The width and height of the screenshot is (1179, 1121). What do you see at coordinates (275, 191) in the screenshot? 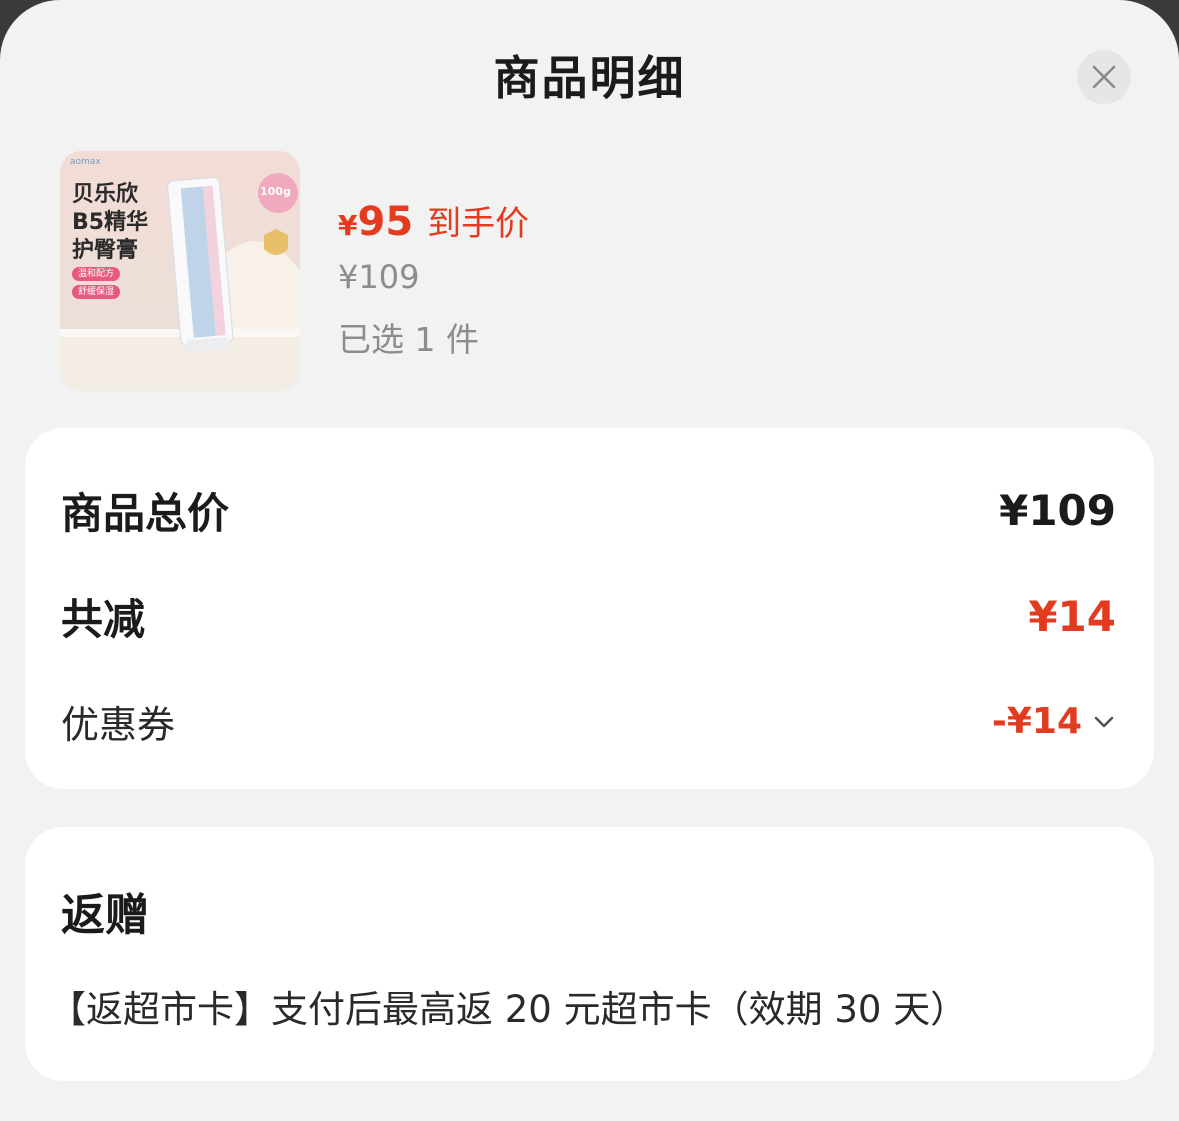
I see `thumb-badge: 100g` at bounding box center [275, 191].